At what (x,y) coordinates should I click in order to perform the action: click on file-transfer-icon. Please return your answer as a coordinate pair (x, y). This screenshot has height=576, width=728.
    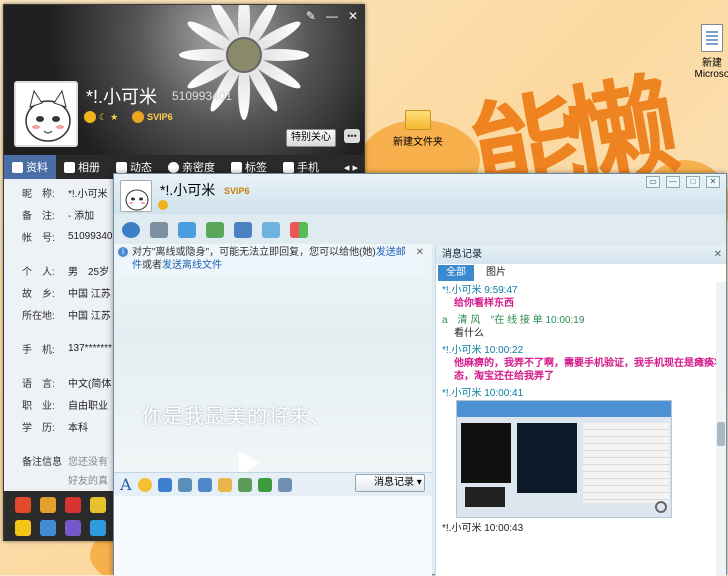
    Looking at the image, I should click on (187, 230).